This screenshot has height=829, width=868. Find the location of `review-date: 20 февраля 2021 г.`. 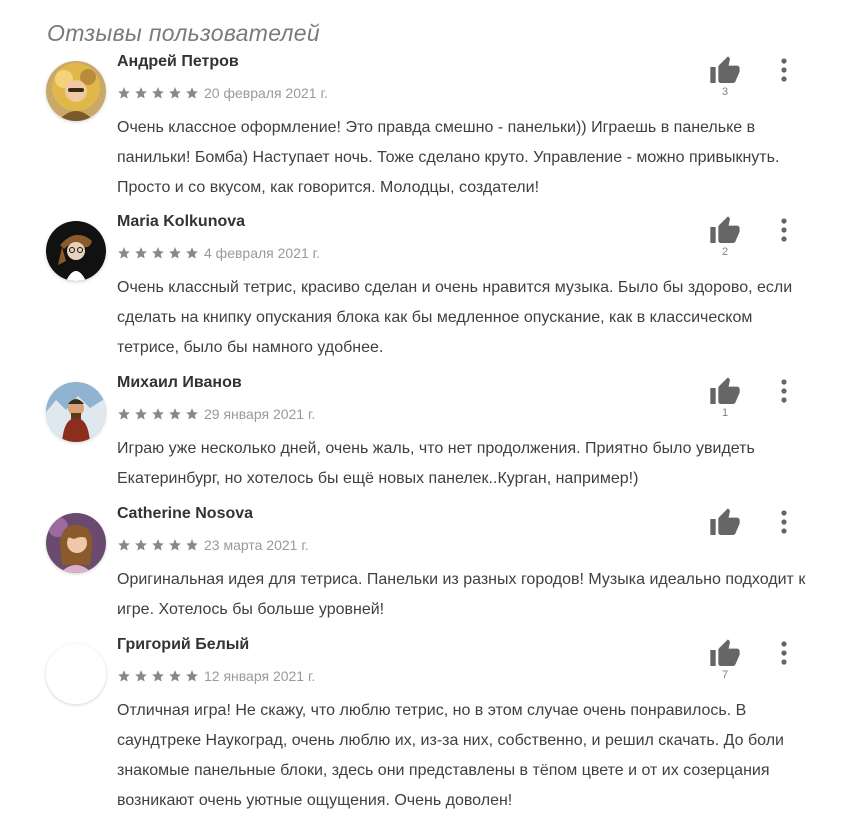

review-date: 20 февраля 2021 г. is located at coordinates (266, 93).